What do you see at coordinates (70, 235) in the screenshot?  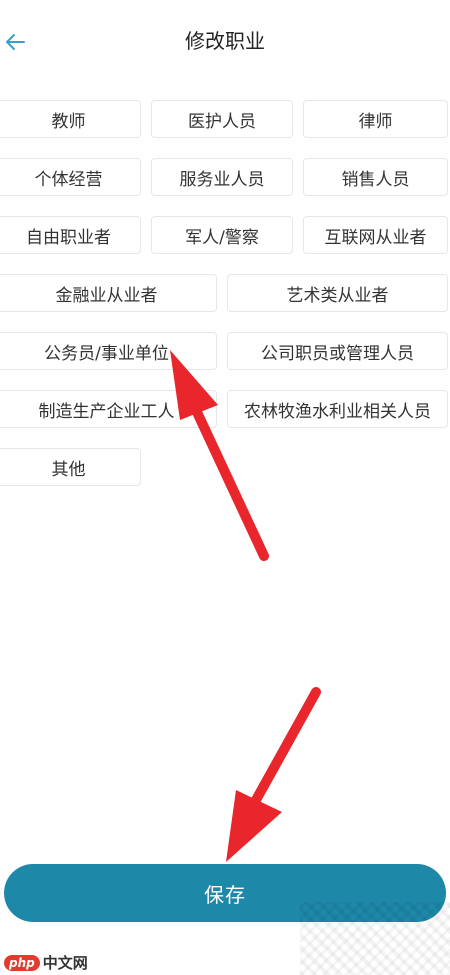 I see `occupation-option-freelancer: 自由职业者` at bounding box center [70, 235].